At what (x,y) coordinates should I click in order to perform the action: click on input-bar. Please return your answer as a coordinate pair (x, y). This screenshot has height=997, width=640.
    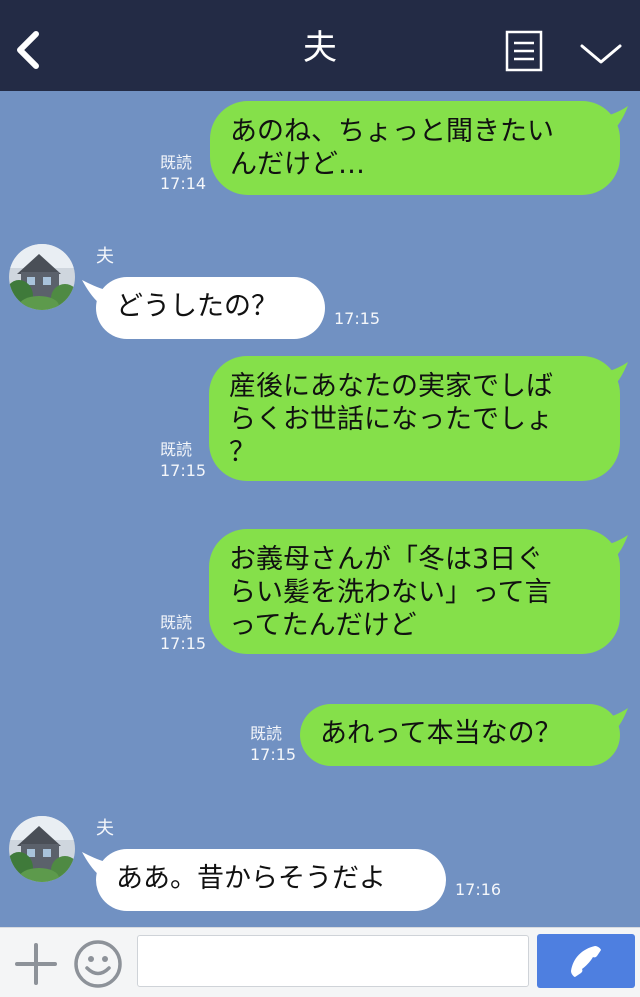
    Looking at the image, I should click on (320, 962).